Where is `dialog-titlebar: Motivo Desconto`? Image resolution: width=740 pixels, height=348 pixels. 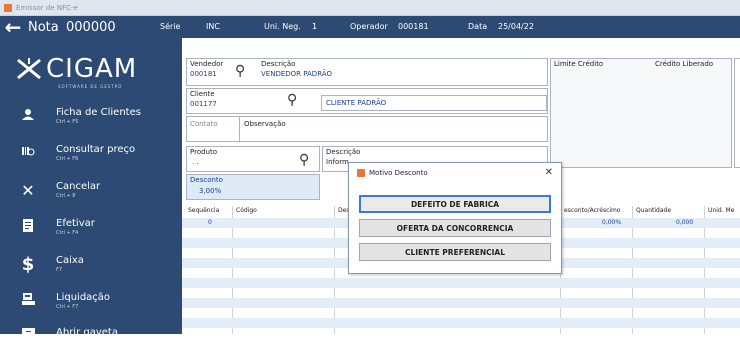
dialog-titlebar: Motivo Desconto is located at coordinates (455, 173).